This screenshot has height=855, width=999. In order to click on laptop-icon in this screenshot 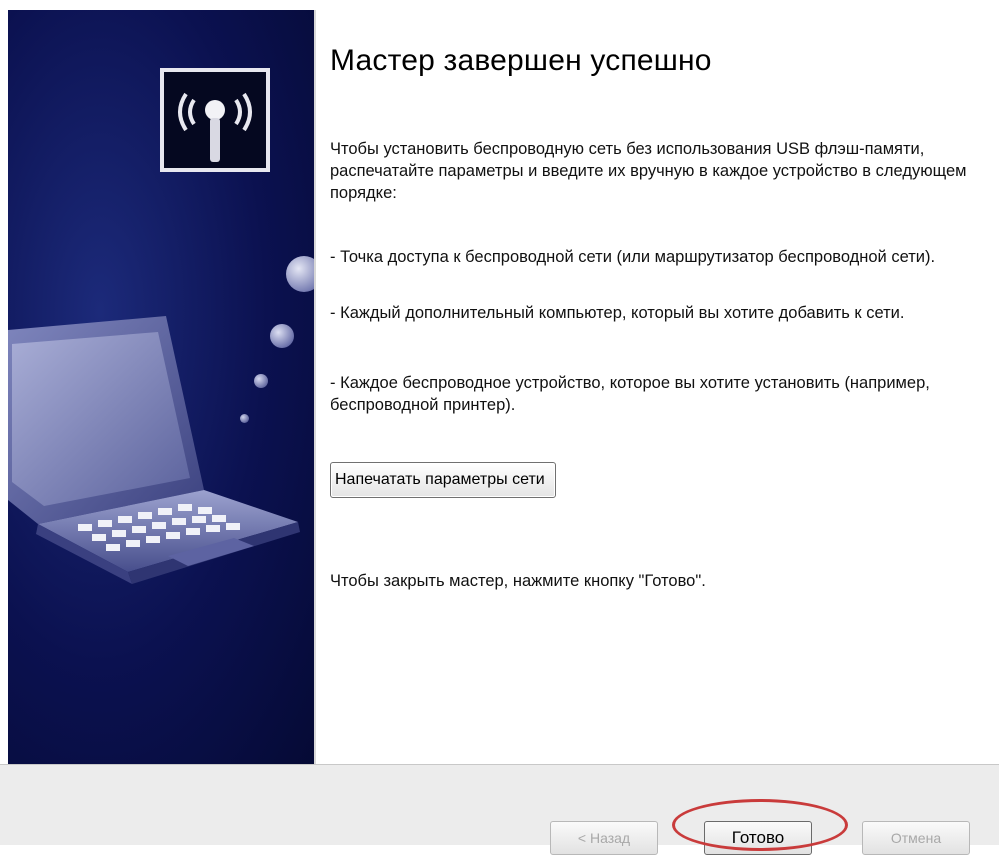, I will do `click(161, 472)`.